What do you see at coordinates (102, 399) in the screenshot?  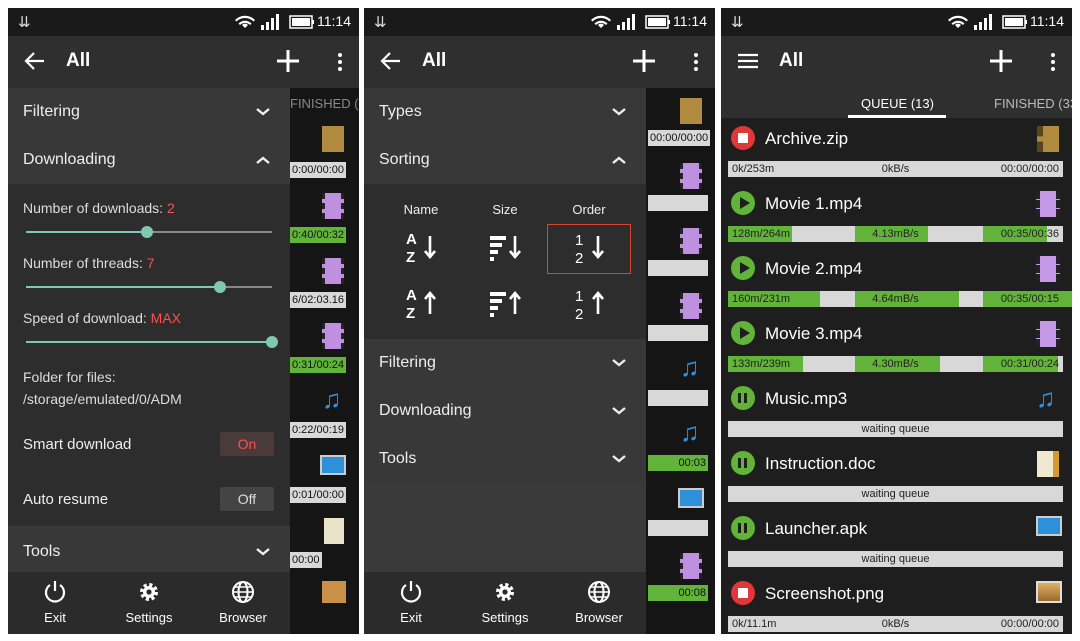 I see `folder-path: /storage/emulated/0/ADM` at bounding box center [102, 399].